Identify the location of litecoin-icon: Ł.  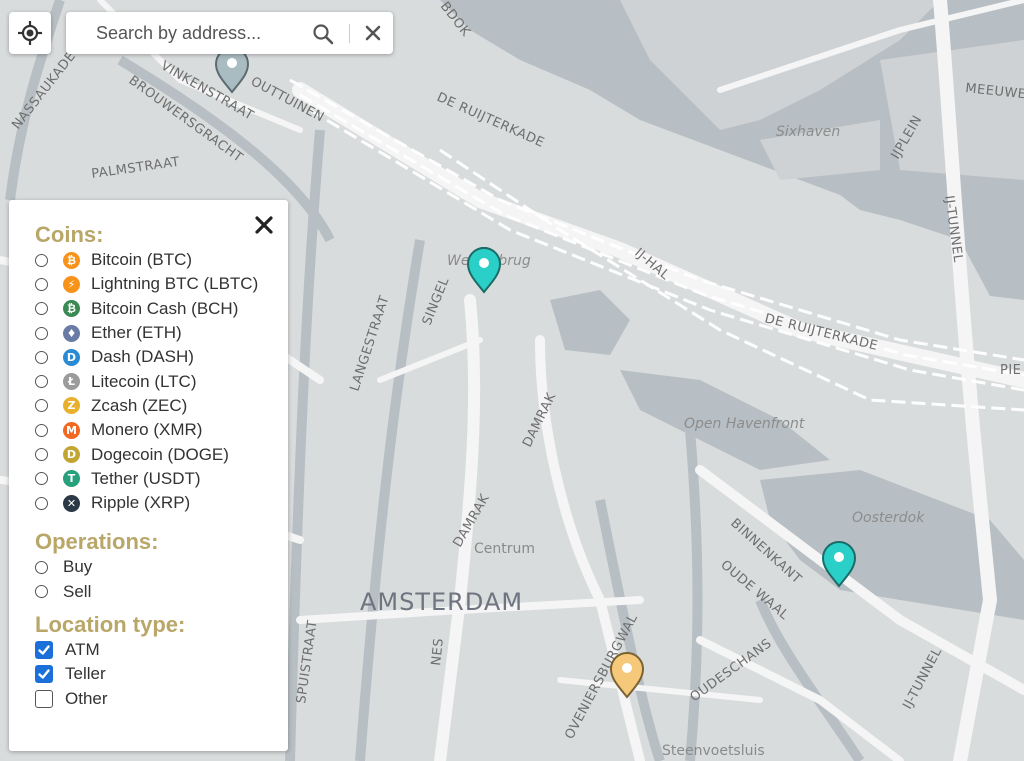
(71, 382).